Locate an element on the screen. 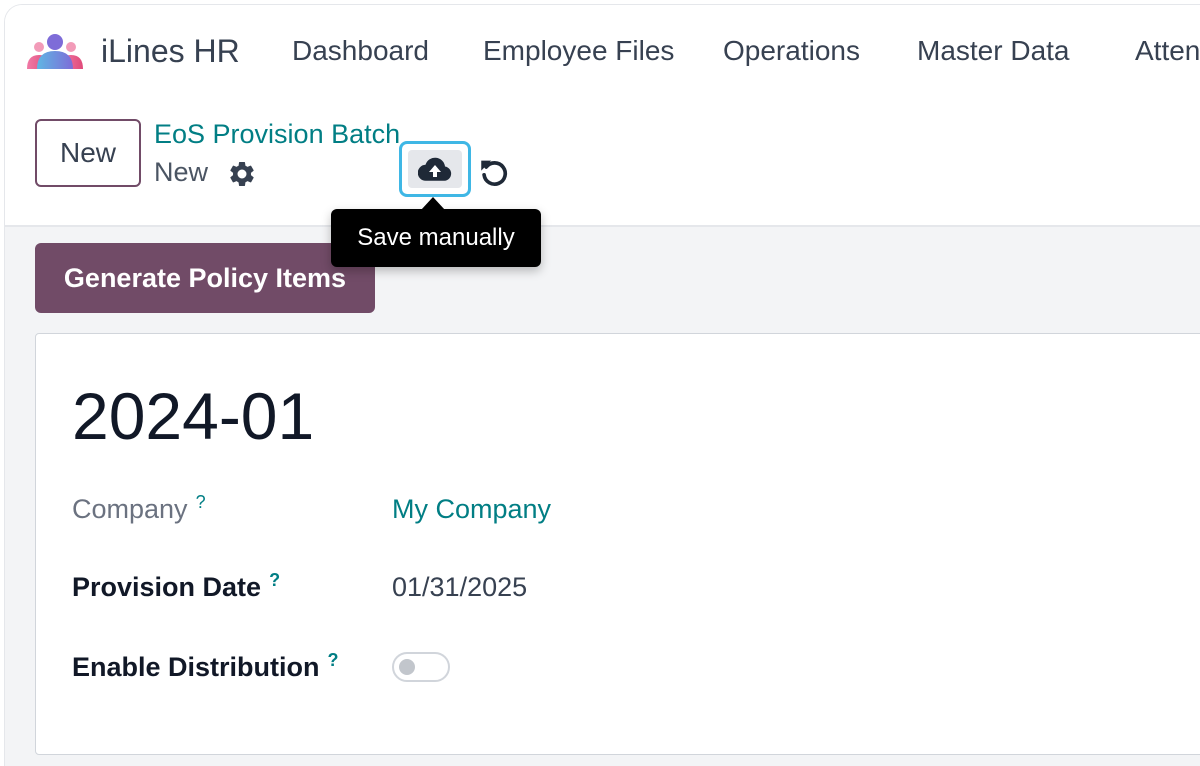  discard-changes-icon is located at coordinates (494, 172).